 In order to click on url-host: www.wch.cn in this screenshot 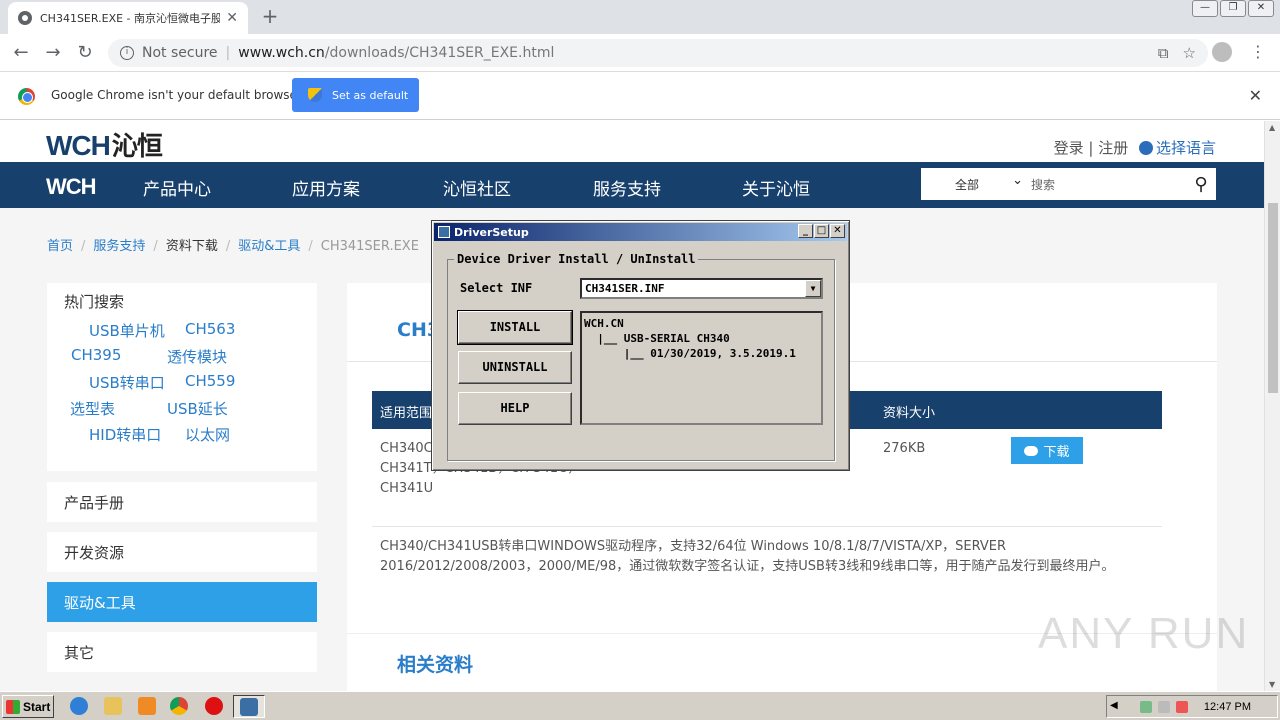, I will do `click(281, 53)`.